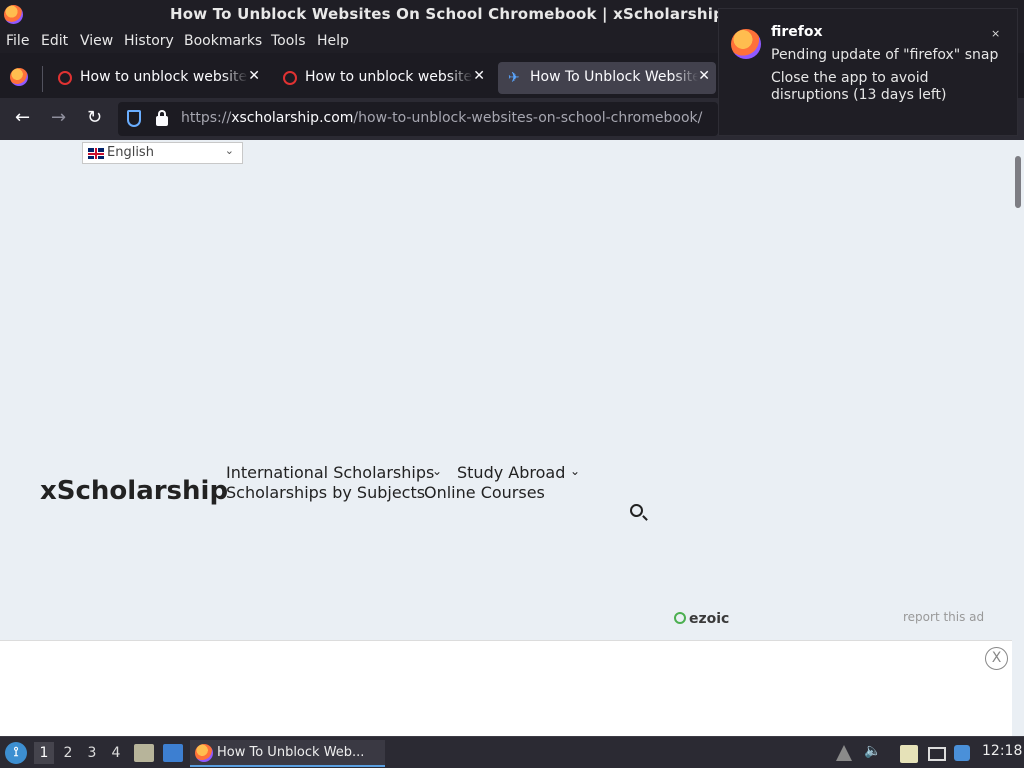 The image size is (1024, 768). Describe the element at coordinates (116, 753) in the screenshot. I see `workspace-4: 4` at that location.